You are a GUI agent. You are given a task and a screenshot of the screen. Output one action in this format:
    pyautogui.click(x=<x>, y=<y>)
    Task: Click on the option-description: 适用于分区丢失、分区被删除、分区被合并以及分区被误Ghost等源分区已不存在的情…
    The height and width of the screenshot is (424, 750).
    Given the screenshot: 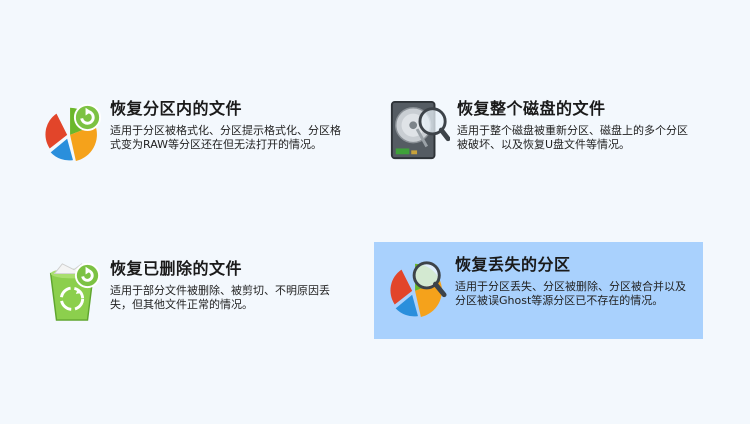 What is the action you would take?
    pyautogui.click(x=570, y=293)
    